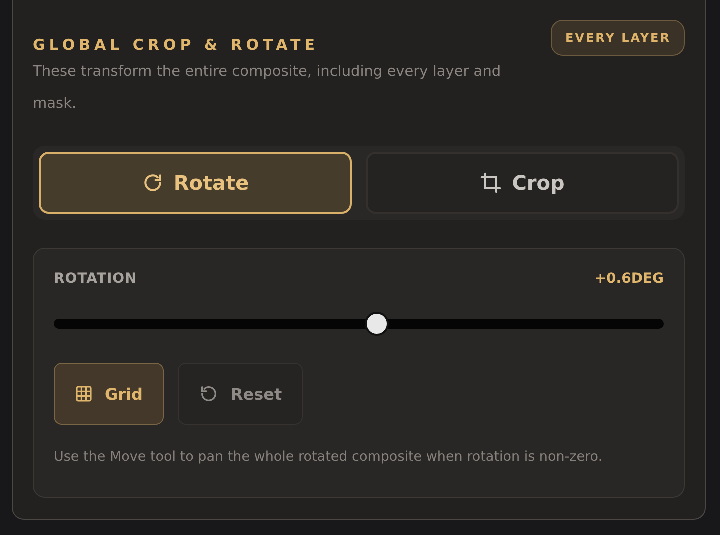 Image resolution: width=720 pixels, height=535 pixels. I want to click on mode-tab: Crop, so click(522, 183).